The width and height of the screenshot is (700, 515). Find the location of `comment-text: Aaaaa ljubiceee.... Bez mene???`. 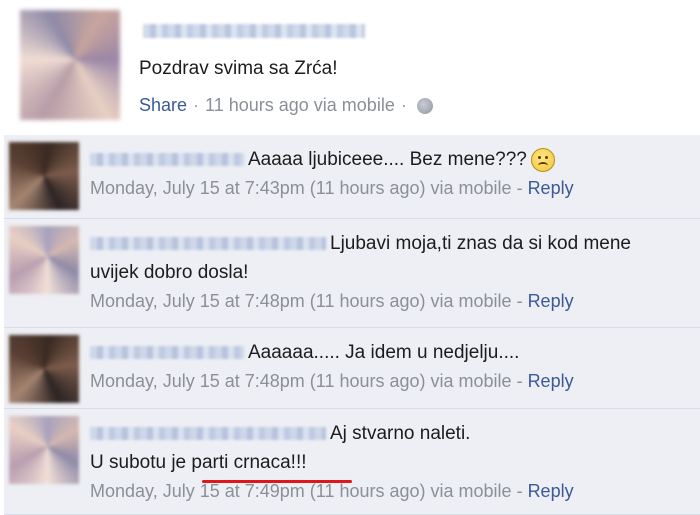

comment-text: Aaaaa ljubiceee.... Bez mene??? is located at coordinates (387, 159).